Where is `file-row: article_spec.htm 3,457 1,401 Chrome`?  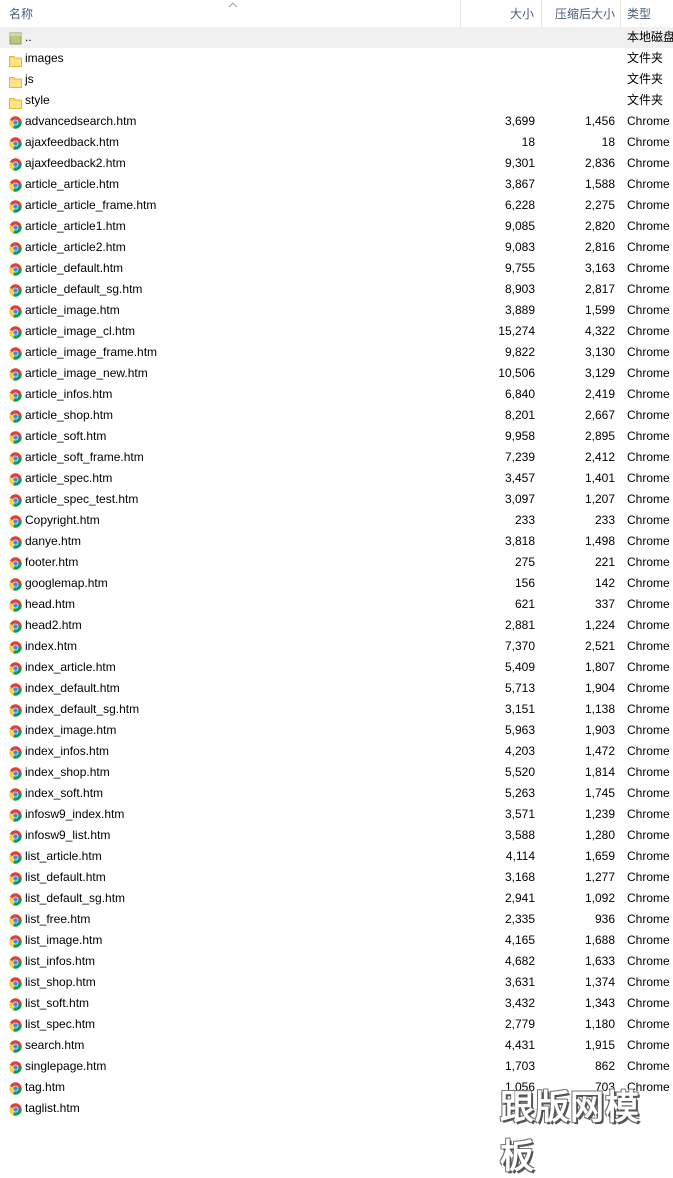 file-row: article_spec.htm 3,457 1,401 Chrome is located at coordinates (336, 478).